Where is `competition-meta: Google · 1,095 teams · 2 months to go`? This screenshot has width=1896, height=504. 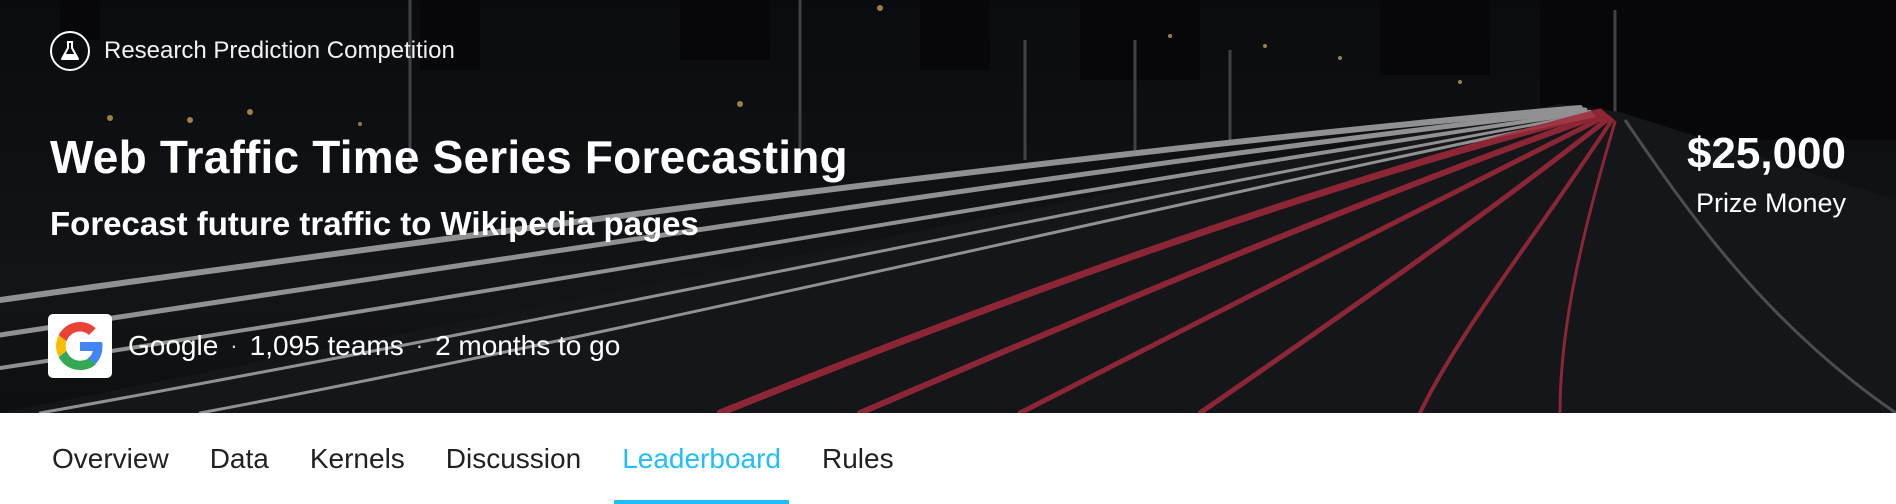 competition-meta: Google · 1,095 teams · 2 months to go is located at coordinates (334, 346).